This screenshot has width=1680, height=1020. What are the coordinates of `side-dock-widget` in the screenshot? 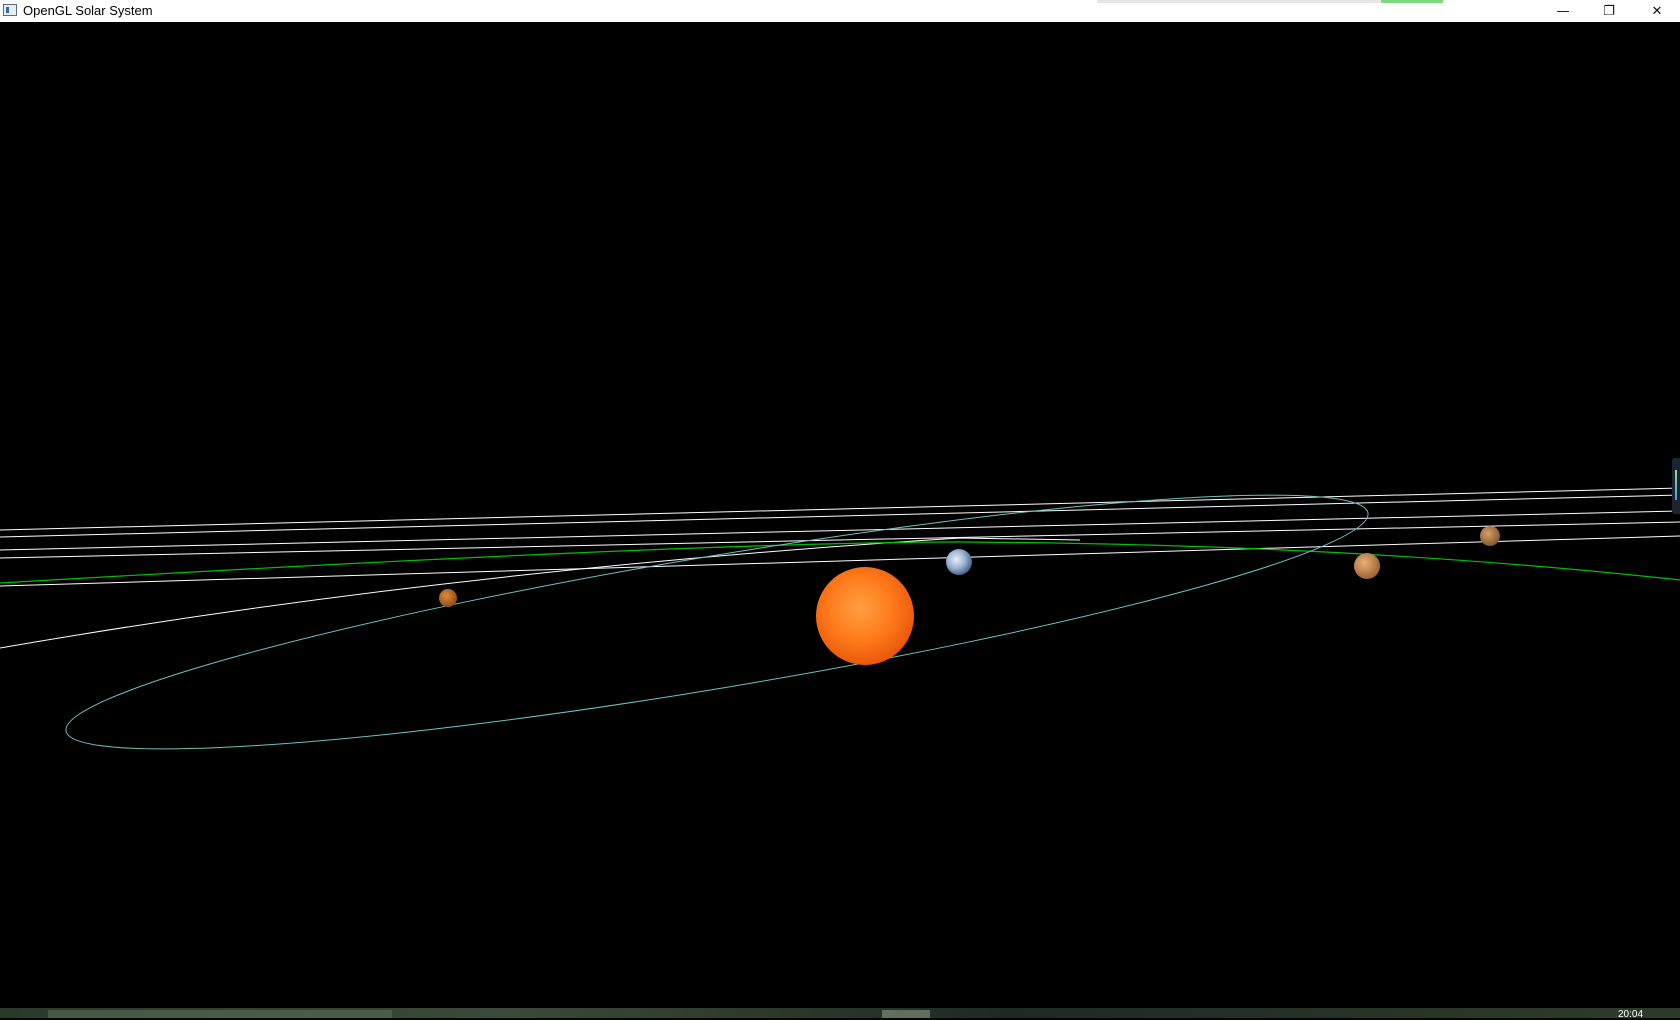 It's located at (1676, 486).